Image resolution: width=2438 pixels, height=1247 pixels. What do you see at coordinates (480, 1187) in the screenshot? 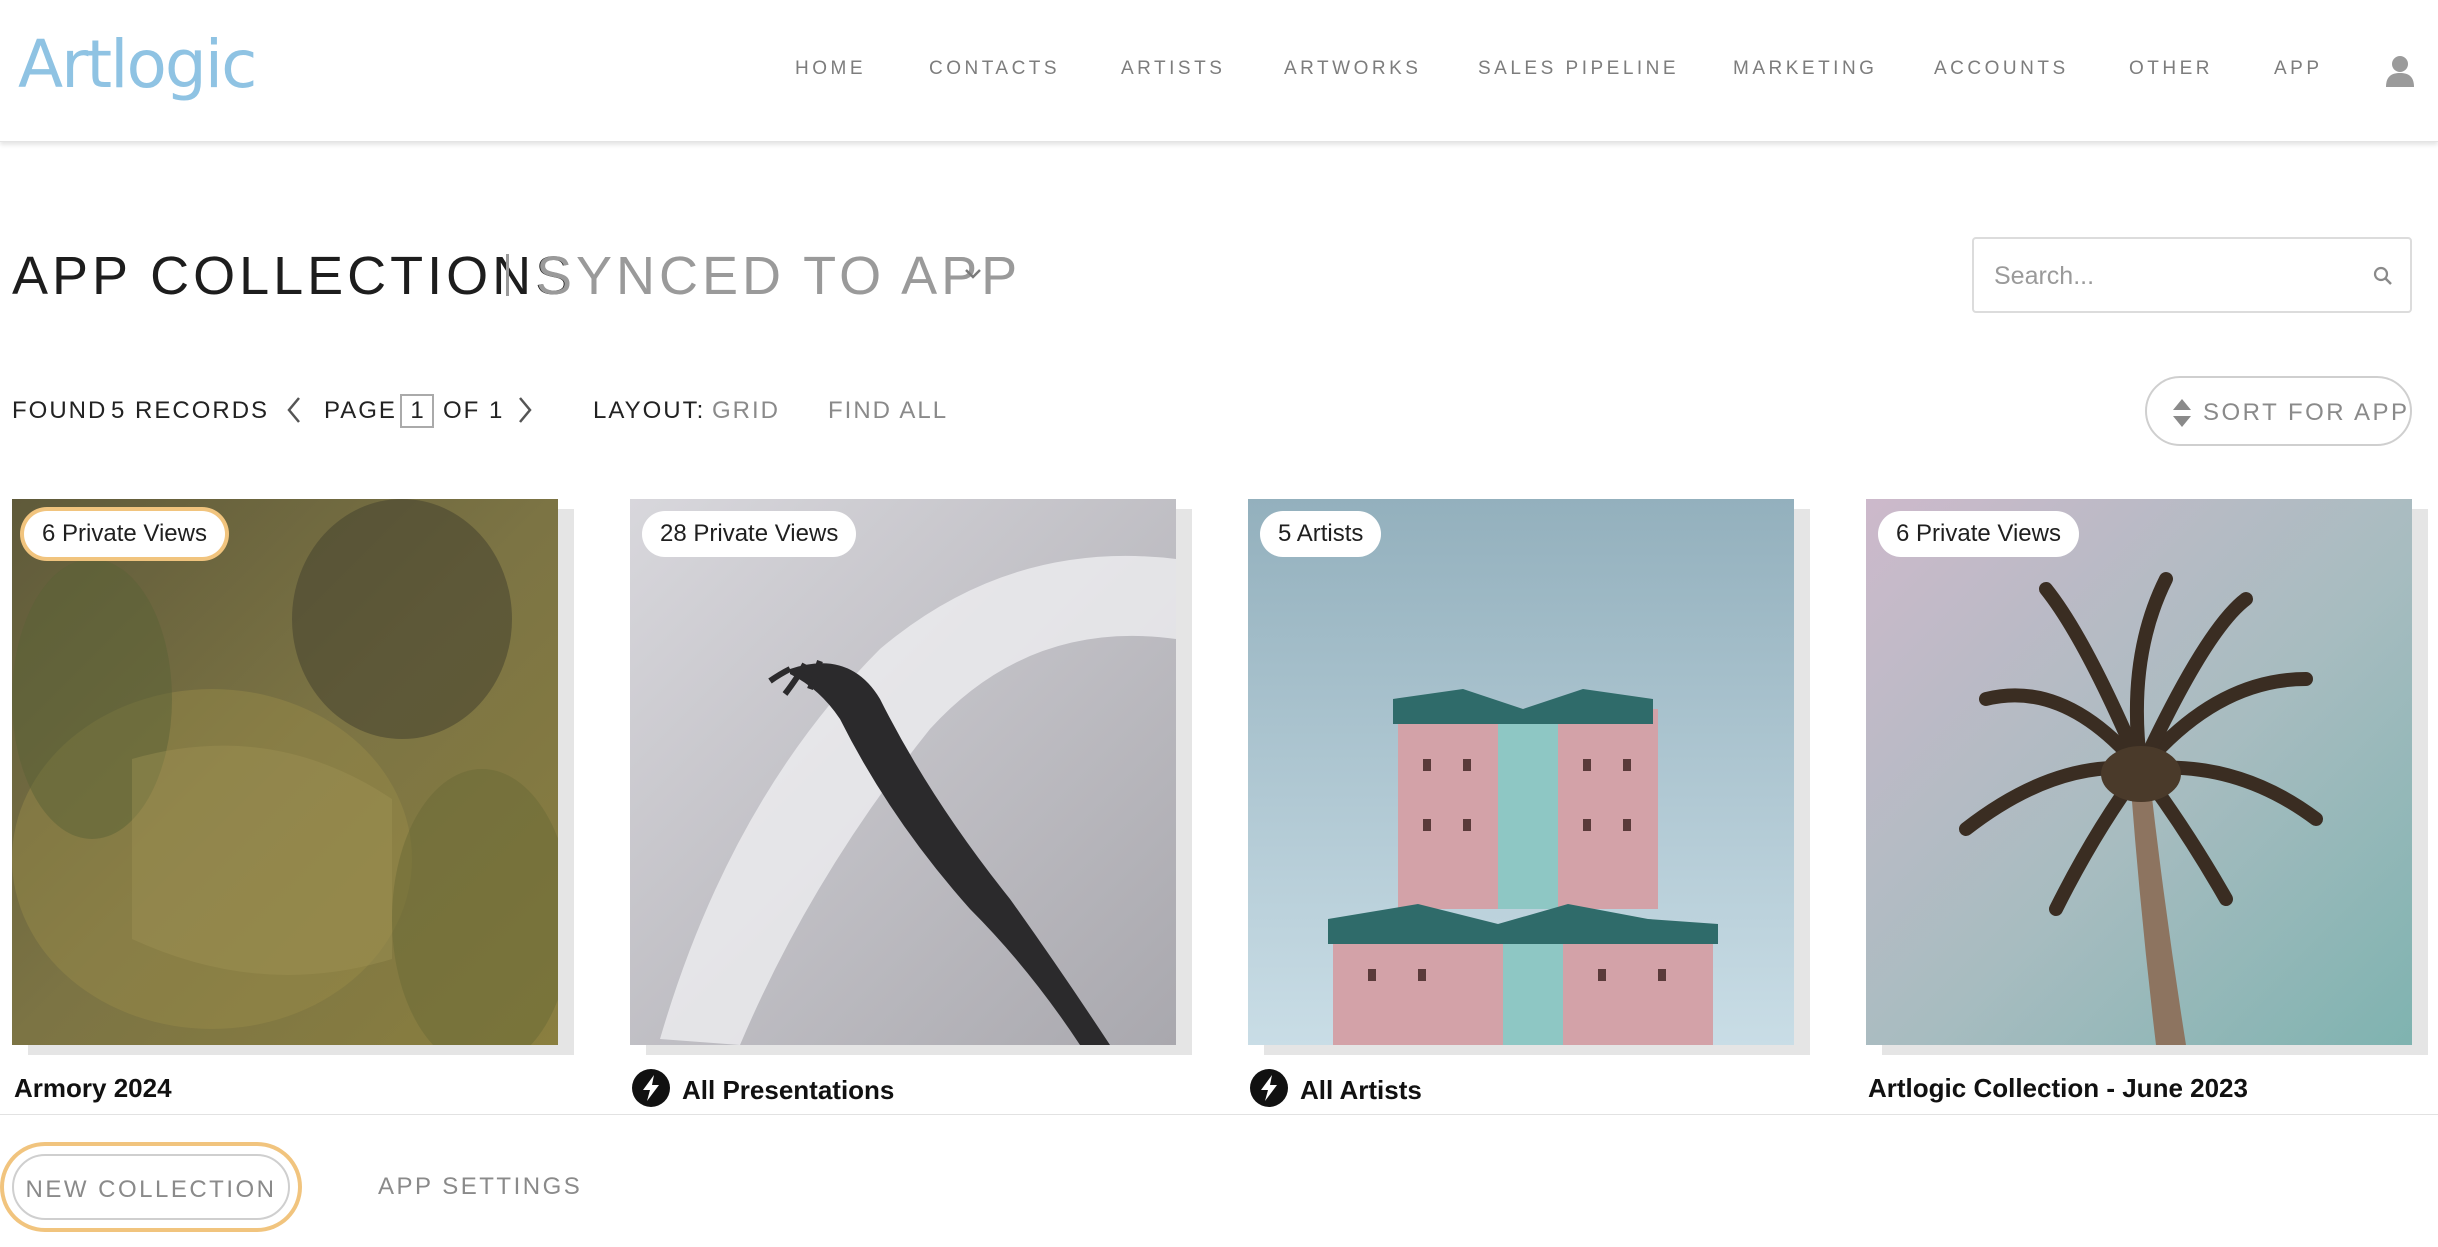
I see `app-settings-link: APP SETTINGS` at bounding box center [480, 1187].